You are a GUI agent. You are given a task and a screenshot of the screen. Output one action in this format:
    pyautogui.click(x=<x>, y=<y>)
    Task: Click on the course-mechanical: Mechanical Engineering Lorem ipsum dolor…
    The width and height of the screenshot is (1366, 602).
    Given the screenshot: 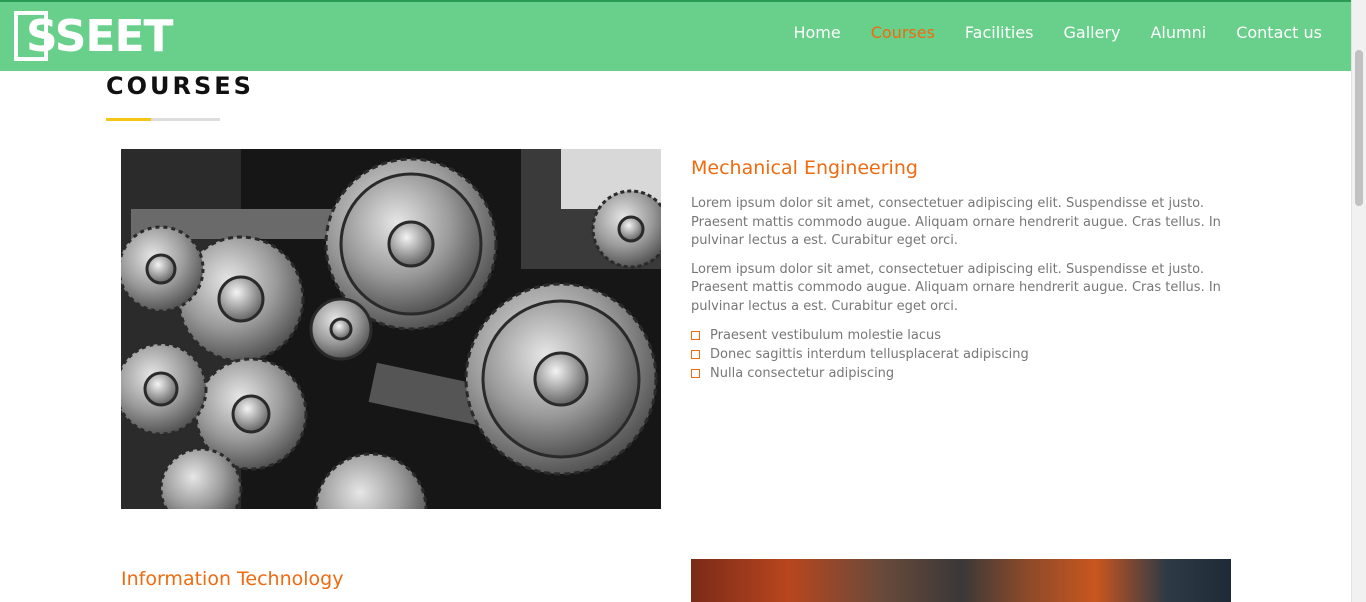 What is the action you would take?
    pyautogui.click(x=961, y=269)
    